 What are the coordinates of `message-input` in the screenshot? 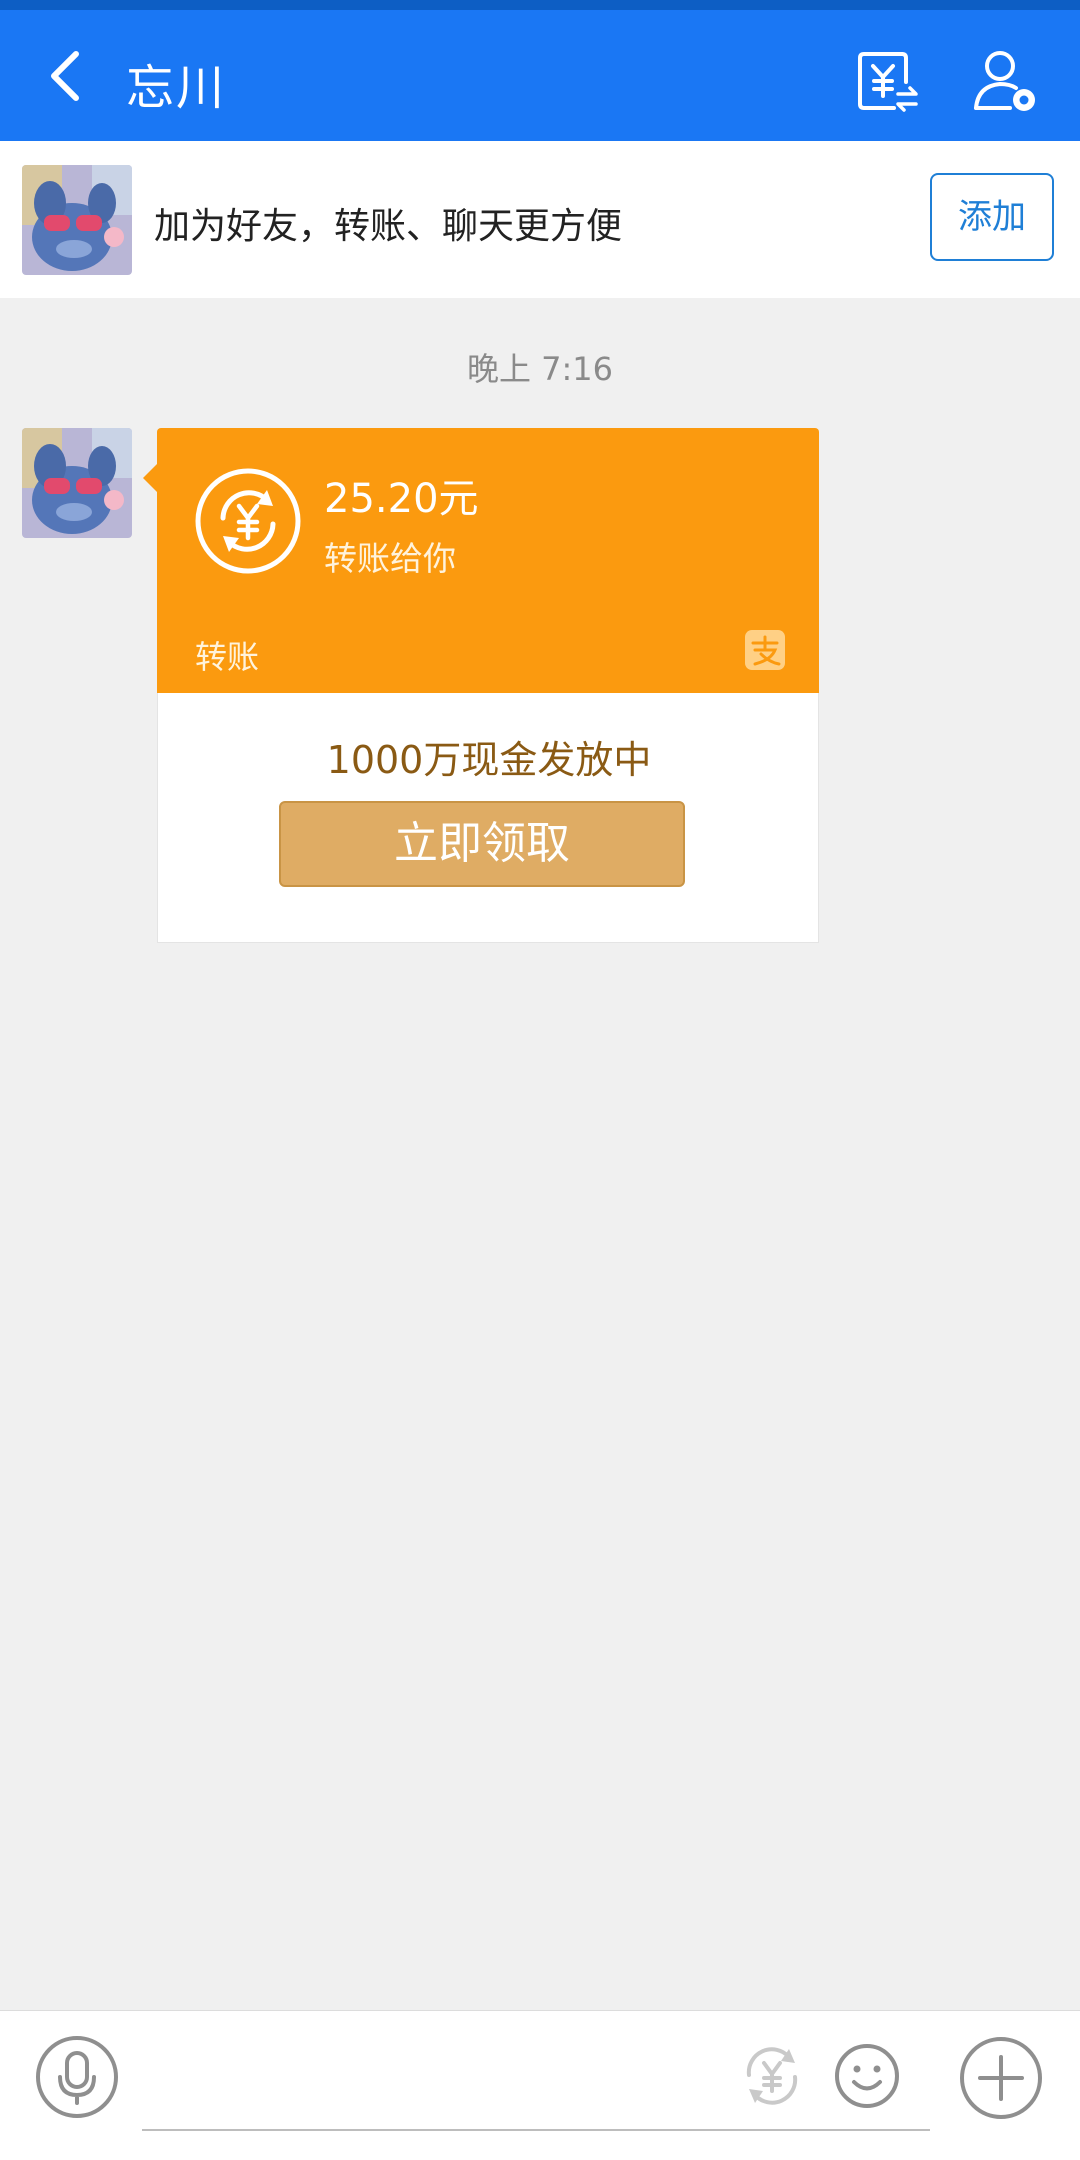 It's located at (536, 2081).